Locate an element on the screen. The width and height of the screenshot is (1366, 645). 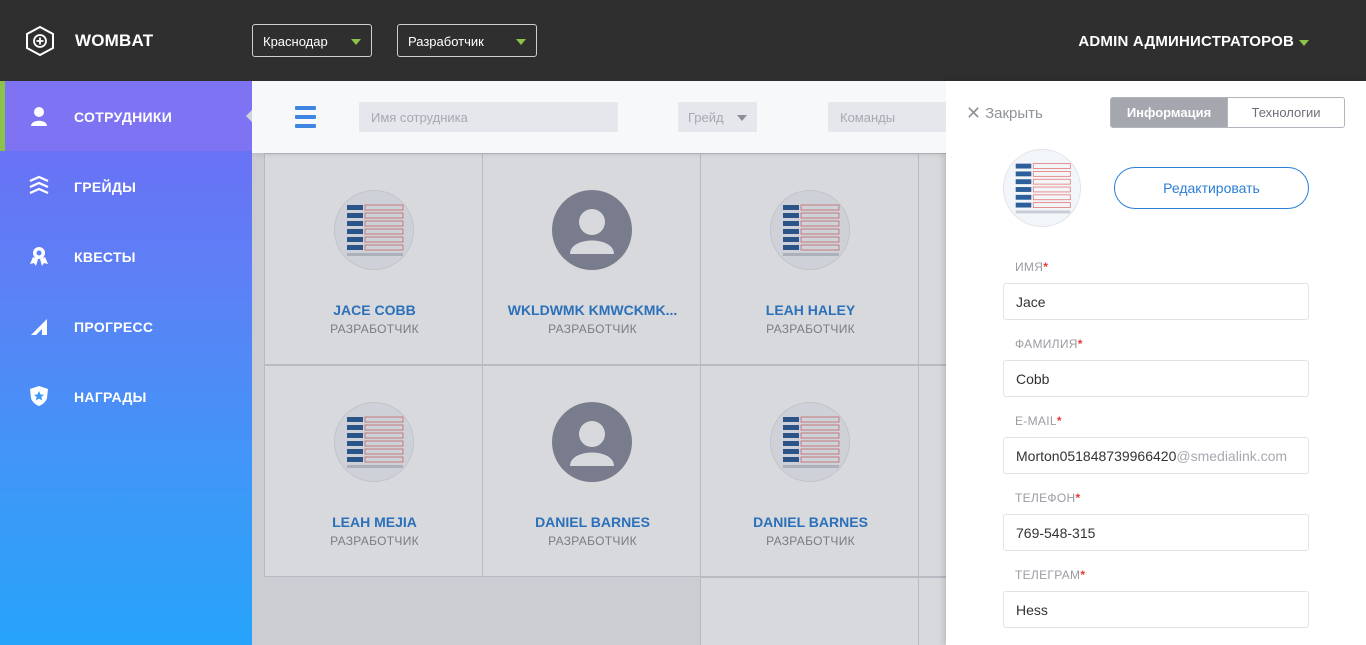
sidebar-item-progress: ПРОГРЕСС is located at coordinates (126, 326).